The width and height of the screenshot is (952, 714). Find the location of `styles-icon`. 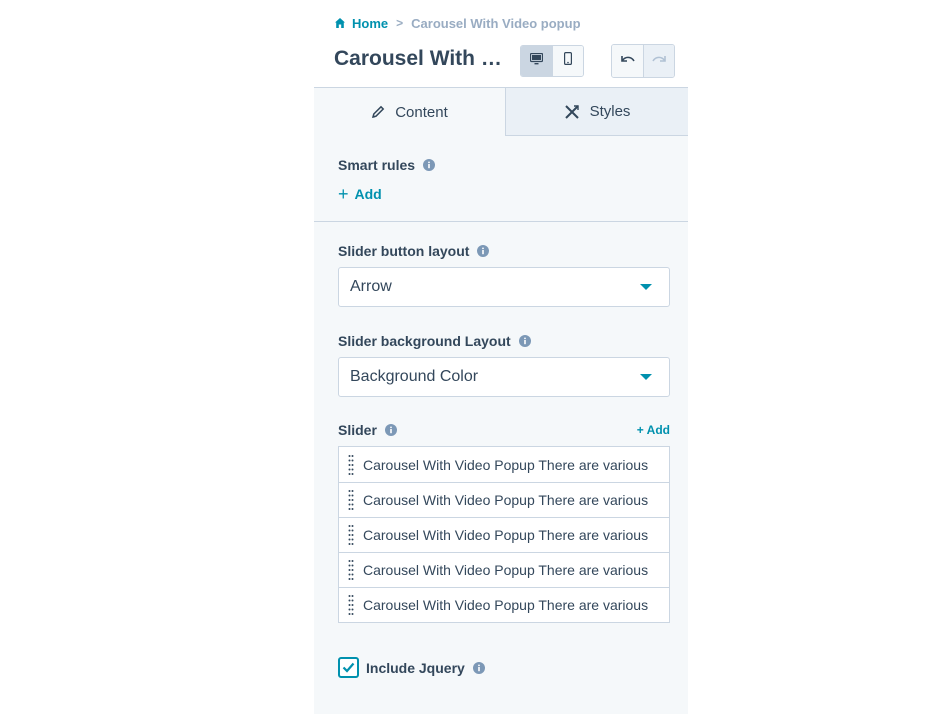

styles-icon is located at coordinates (572, 112).